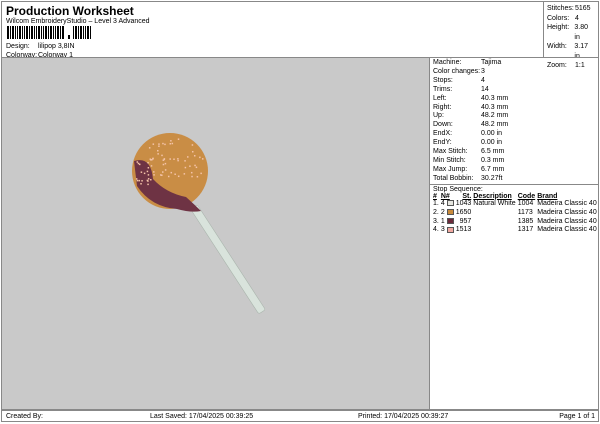 This screenshot has width=600, height=424. Describe the element at coordinates (525, 212) in the screenshot. I see `thread-code: 1173` at that location.